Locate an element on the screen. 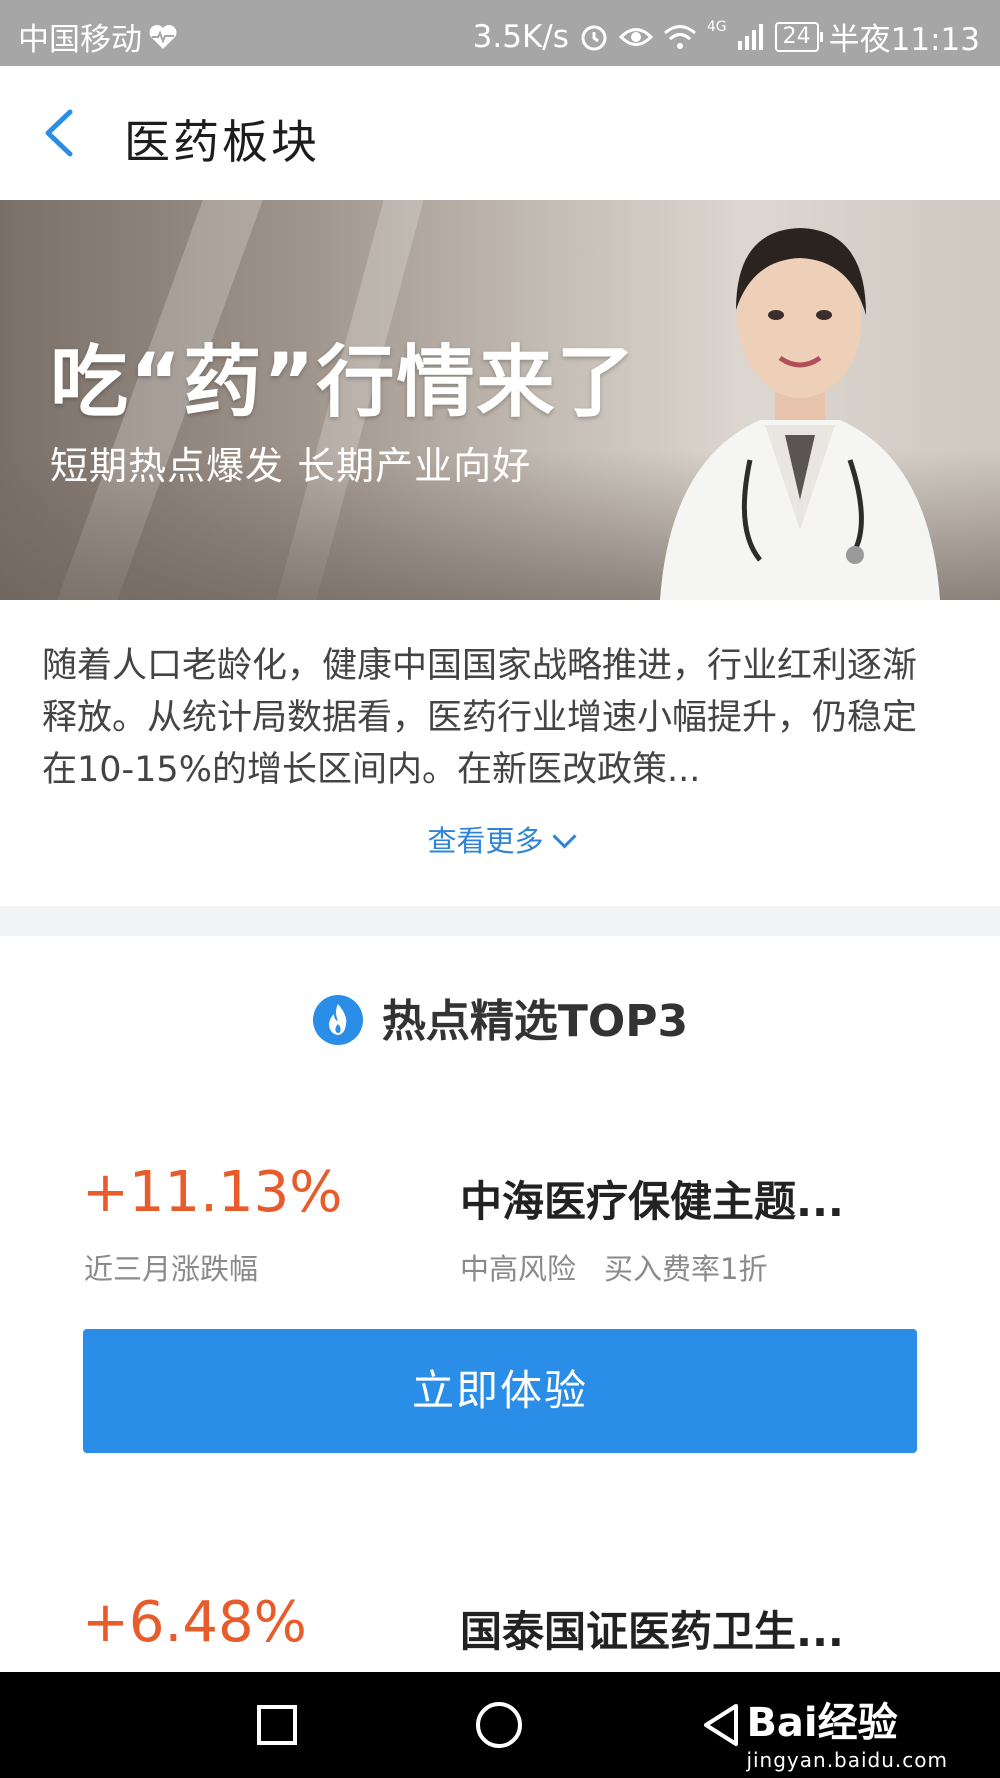 The height and width of the screenshot is (1778, 1000). fund-meta: 中高风险 买入费率1折 is located at coordinates (613, 1267).